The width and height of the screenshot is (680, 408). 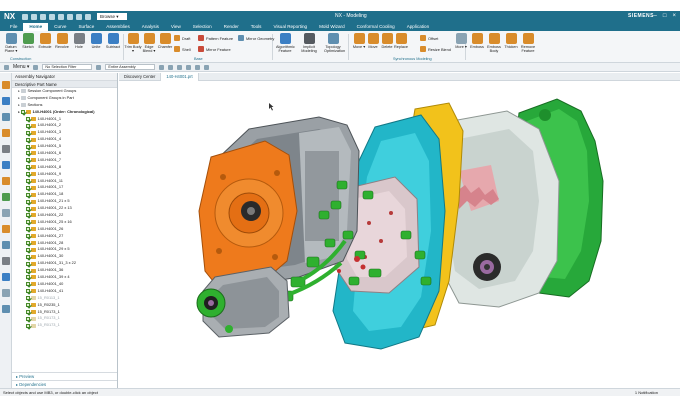 I want to click on ribbon-button-sketch: Sketch, so click(x=28, y=41).